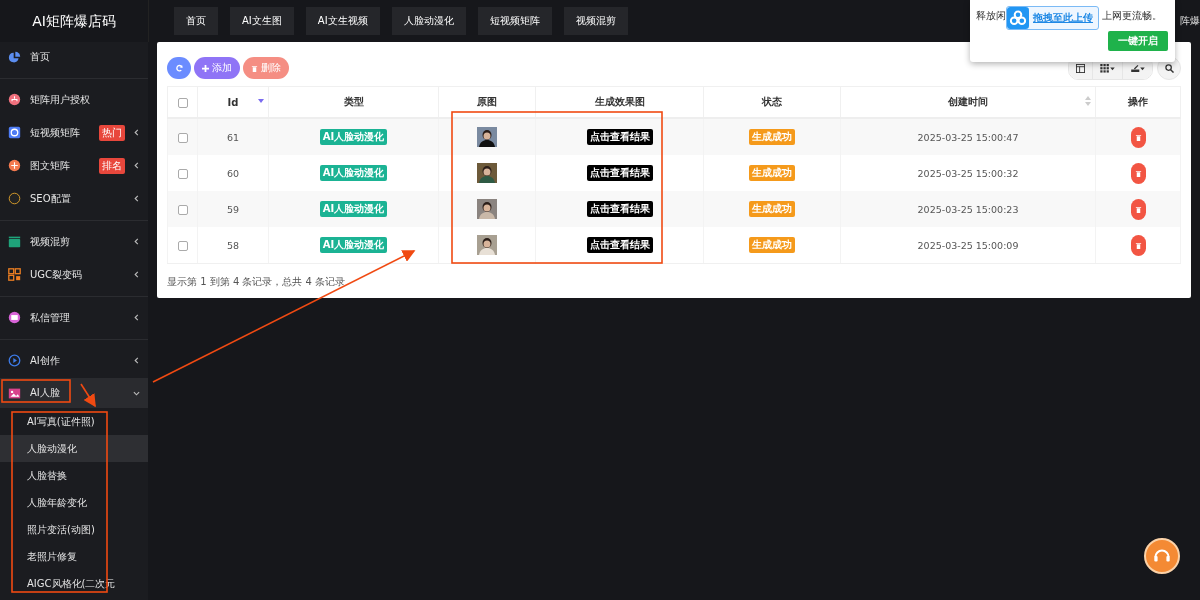 The width and height of the screenshot is (1200, 600). I want to click on add-button: 添加, so click(217, 68).